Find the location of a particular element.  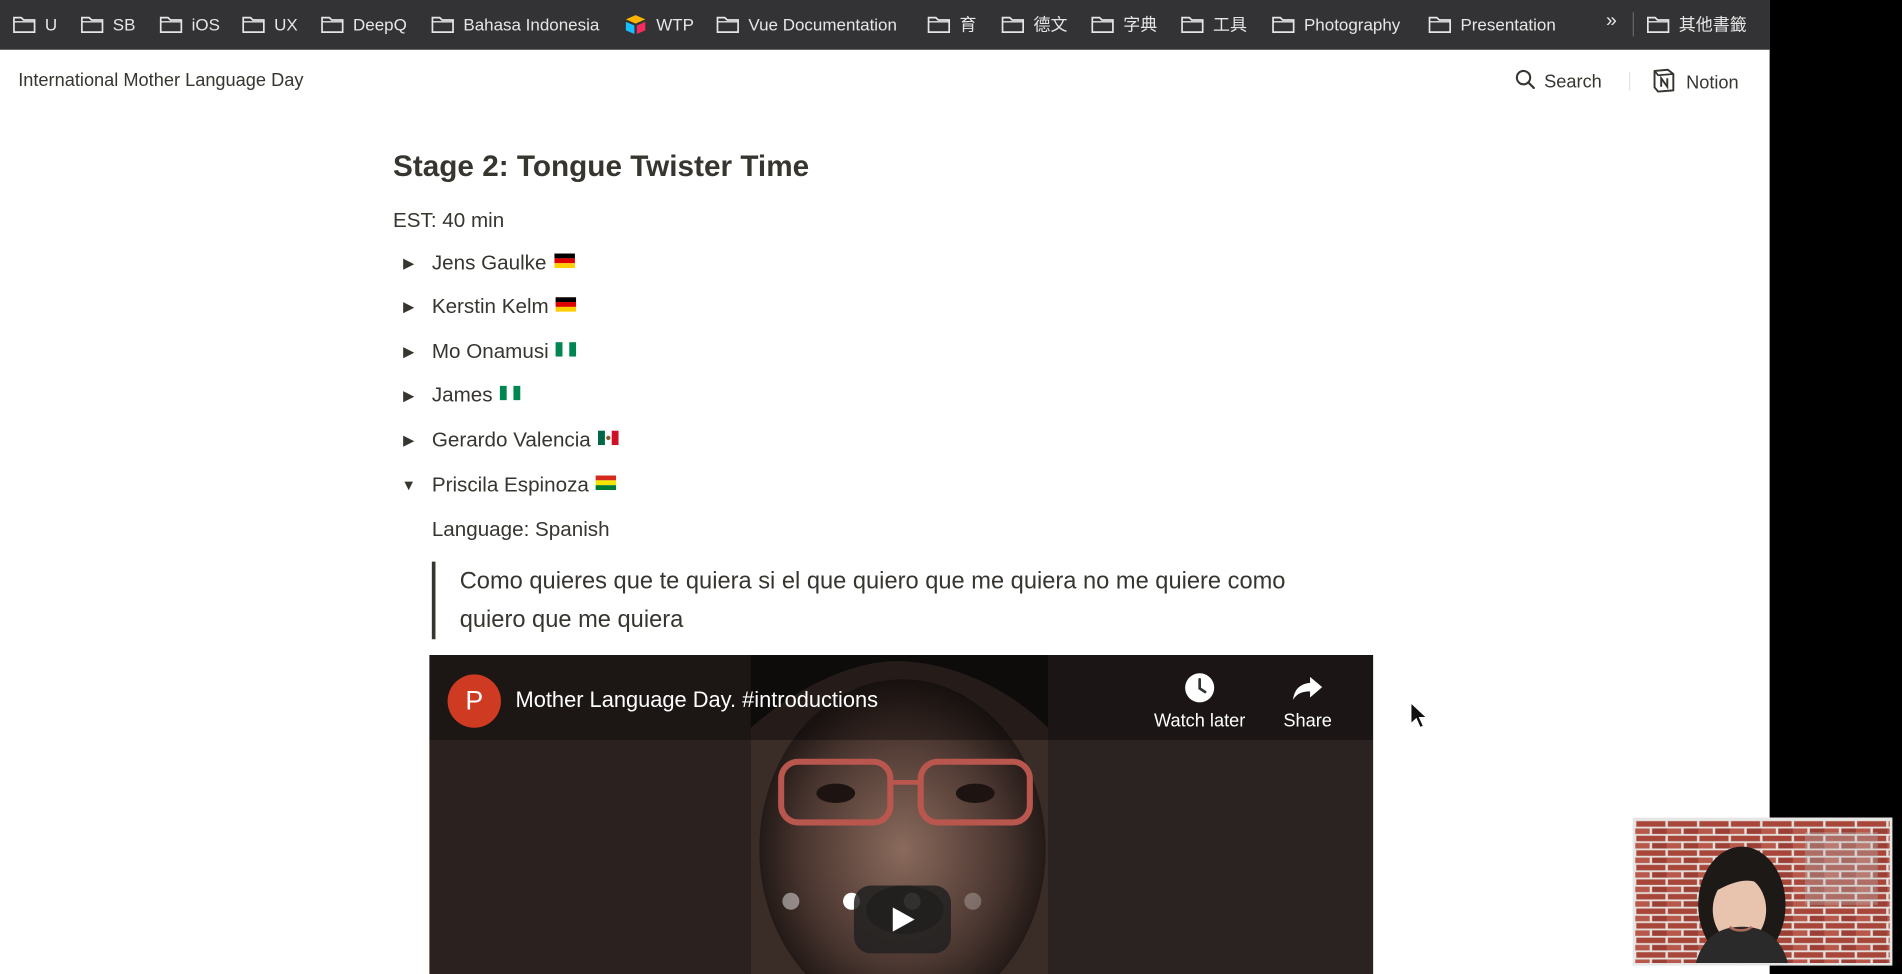

bookmark-photography: Photography is located at coordinates (1335, 24).